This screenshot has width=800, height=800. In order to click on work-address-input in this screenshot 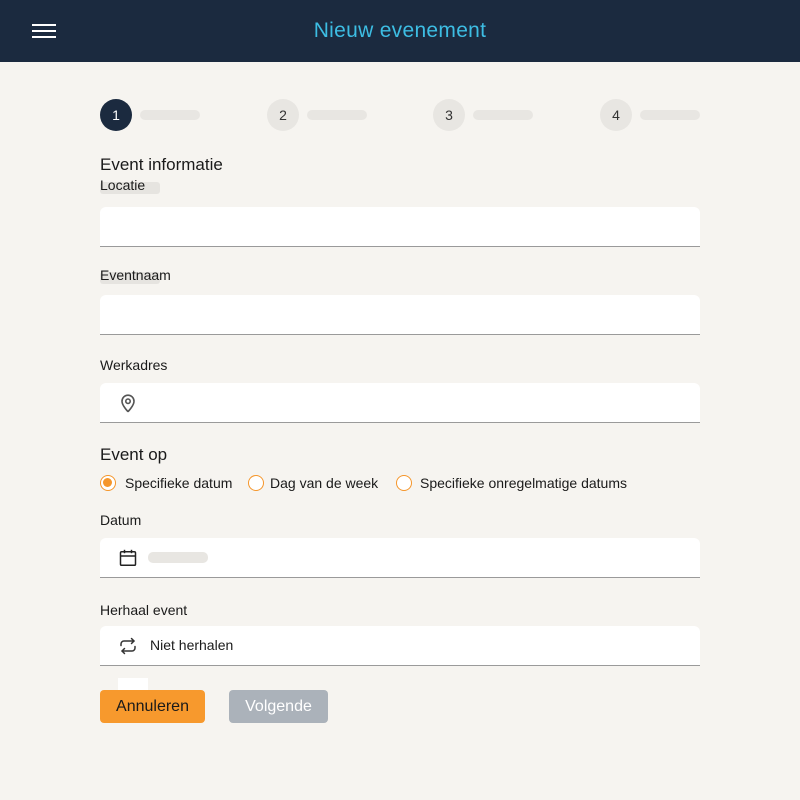, I will do `click(400, 403)`.